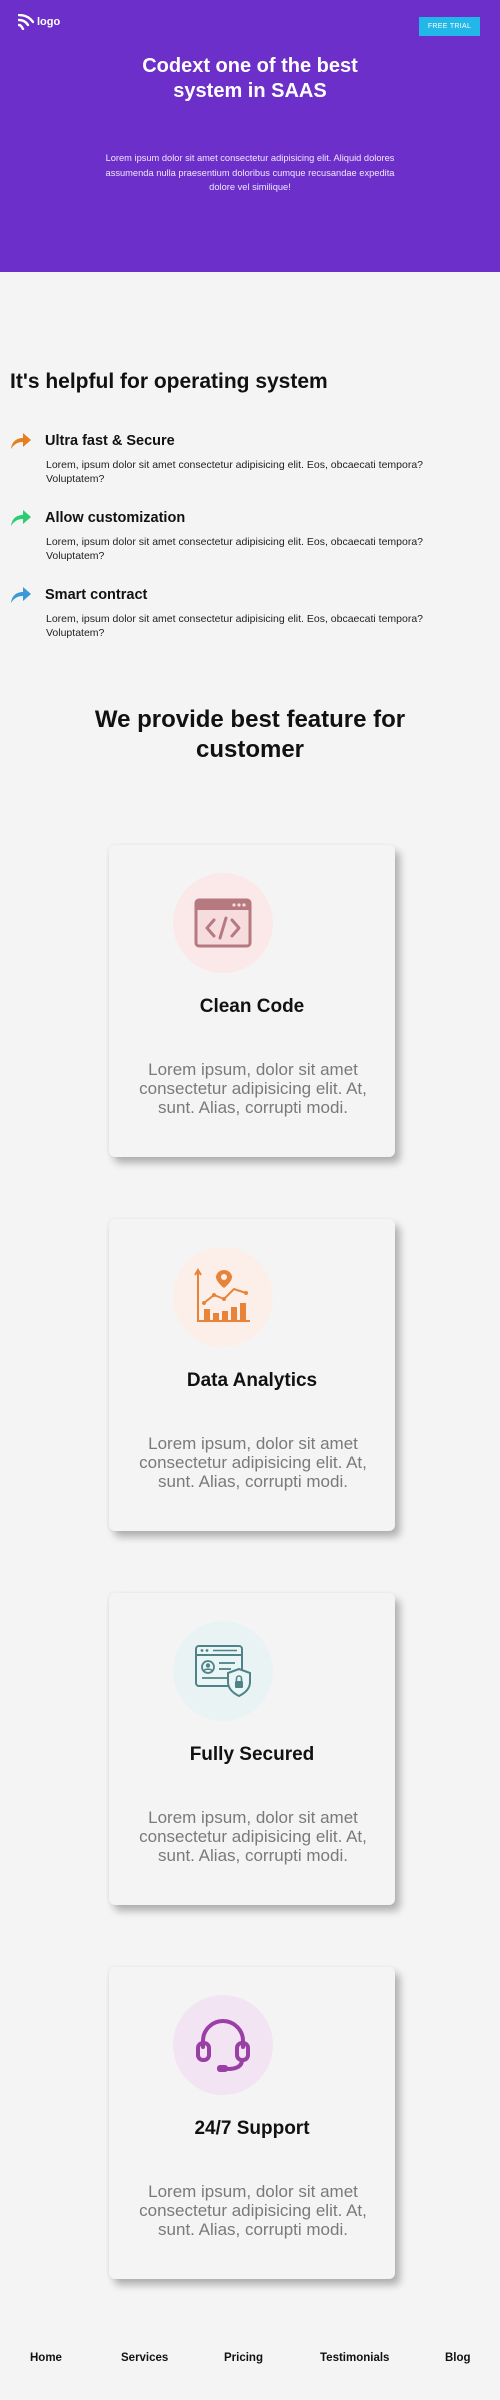  What do you see at coordinates (169, 381) in the screenshot?
I see `section-title-helpful: It's helpful for operating system` at bounding box center [169, 381].